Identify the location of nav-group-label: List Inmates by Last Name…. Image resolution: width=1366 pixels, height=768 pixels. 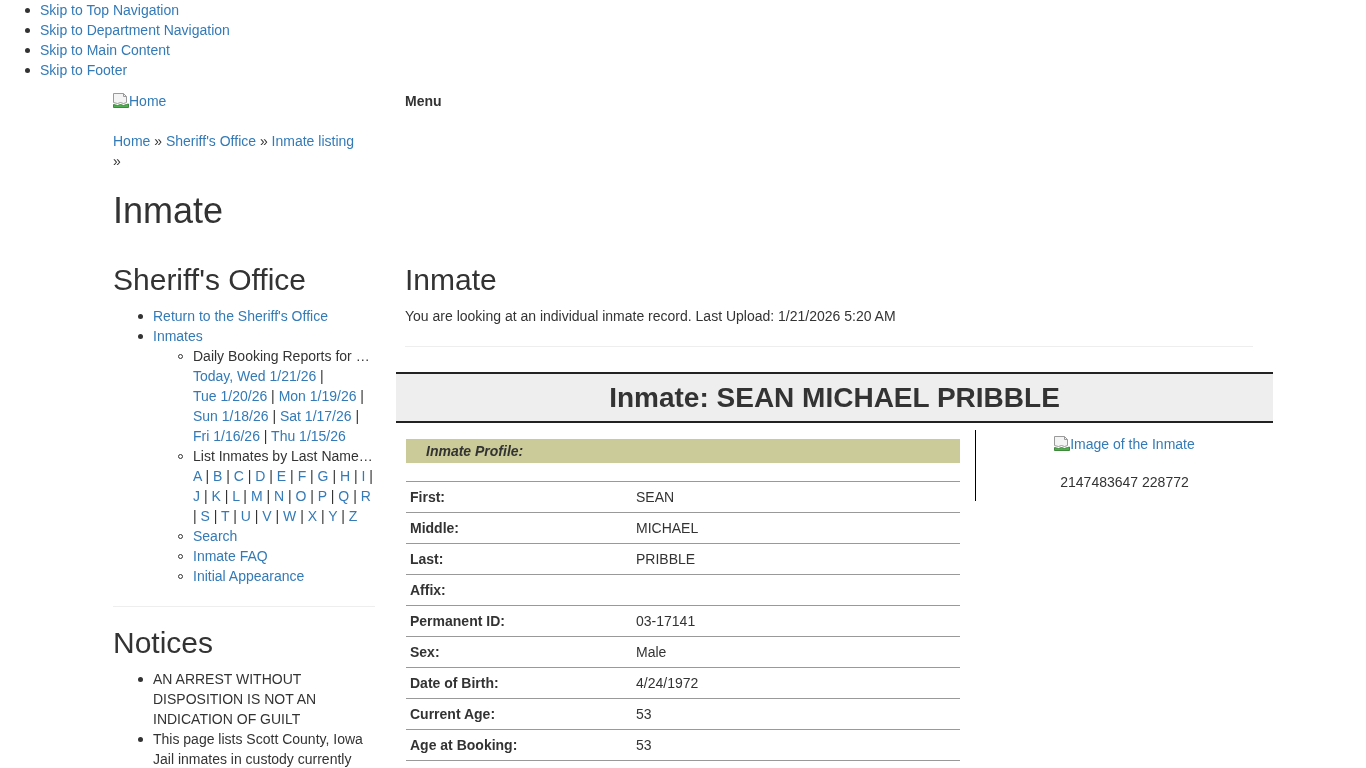
(283, 456).